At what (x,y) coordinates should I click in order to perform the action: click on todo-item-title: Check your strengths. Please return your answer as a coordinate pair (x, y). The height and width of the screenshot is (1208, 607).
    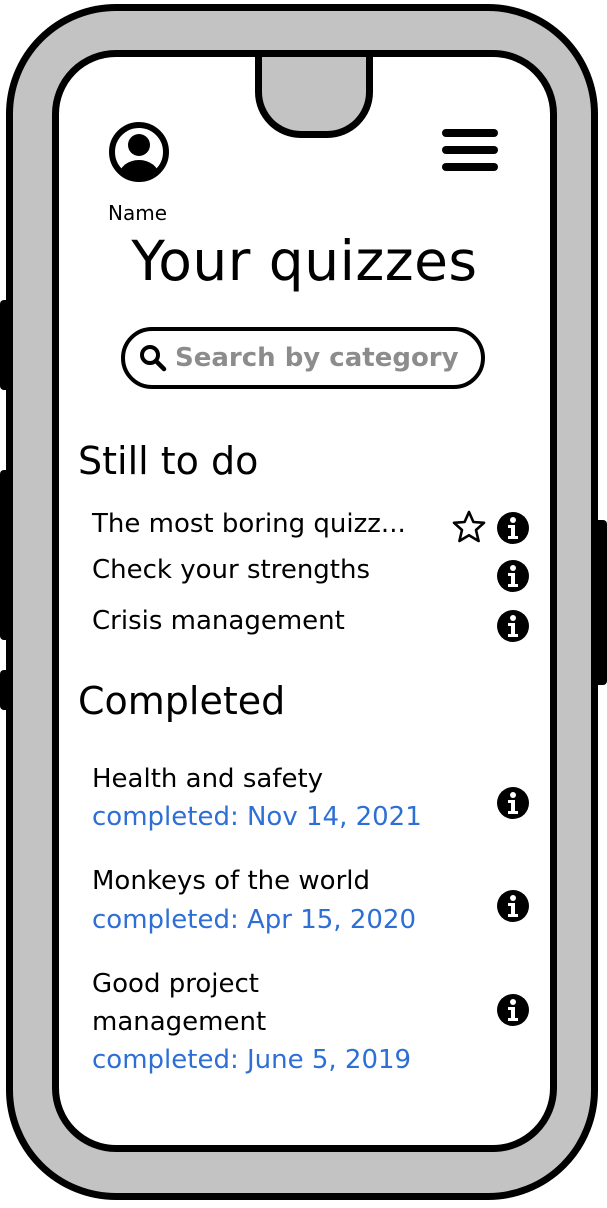
    Looking at the image, I should click on (231, 570).